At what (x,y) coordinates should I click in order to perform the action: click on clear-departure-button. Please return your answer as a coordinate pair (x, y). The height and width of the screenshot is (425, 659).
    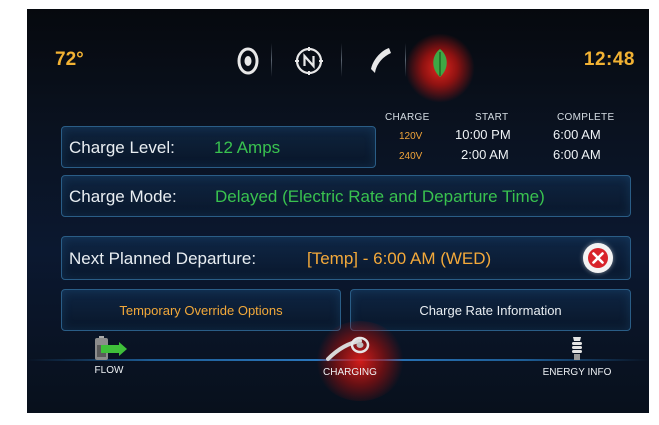
    Looking at the image, I should click on (598, 258).